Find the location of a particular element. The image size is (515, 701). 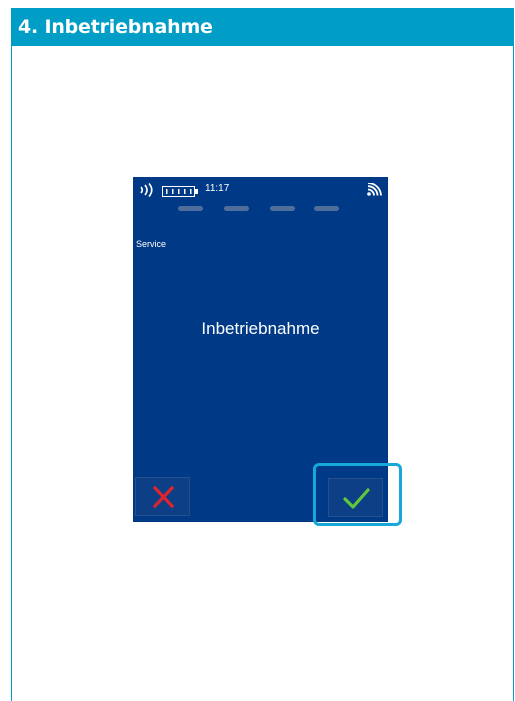

signal-icon is located at coordinates (374, 189).